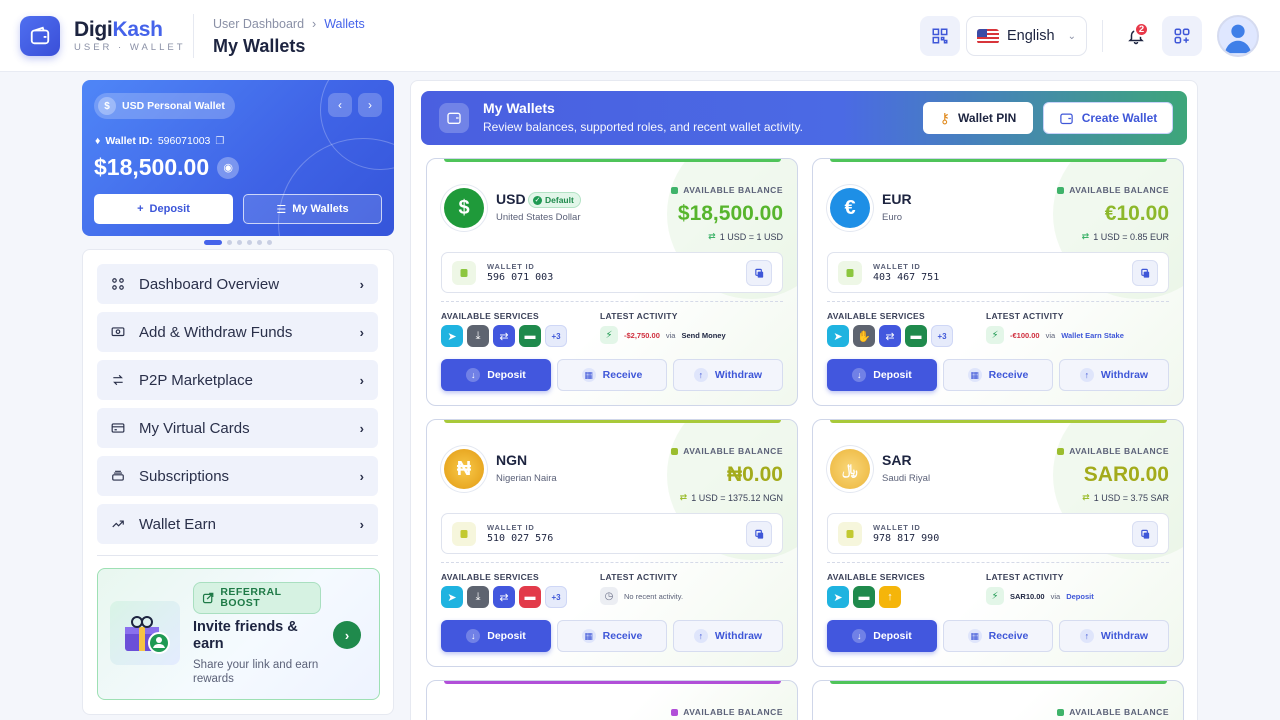 Image resolution: width=1280 pixels, height=720 pixels. Describe the element at coordinates (184, 476) in the screenshot. I see `sidebar-item-label: Subscriptions` at that location.